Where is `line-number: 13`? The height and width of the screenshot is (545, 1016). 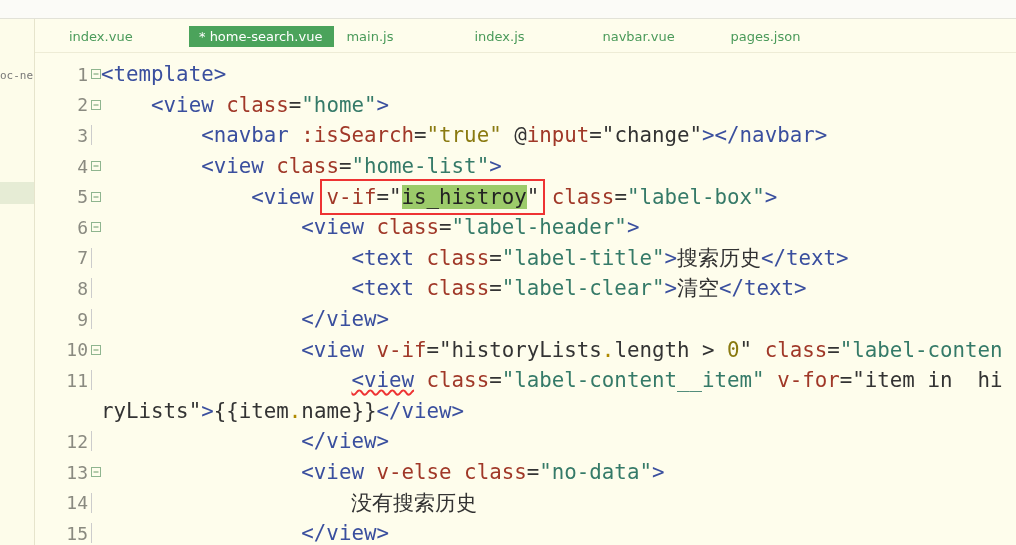 line-number: 13 is located at coordinates (77, 472).